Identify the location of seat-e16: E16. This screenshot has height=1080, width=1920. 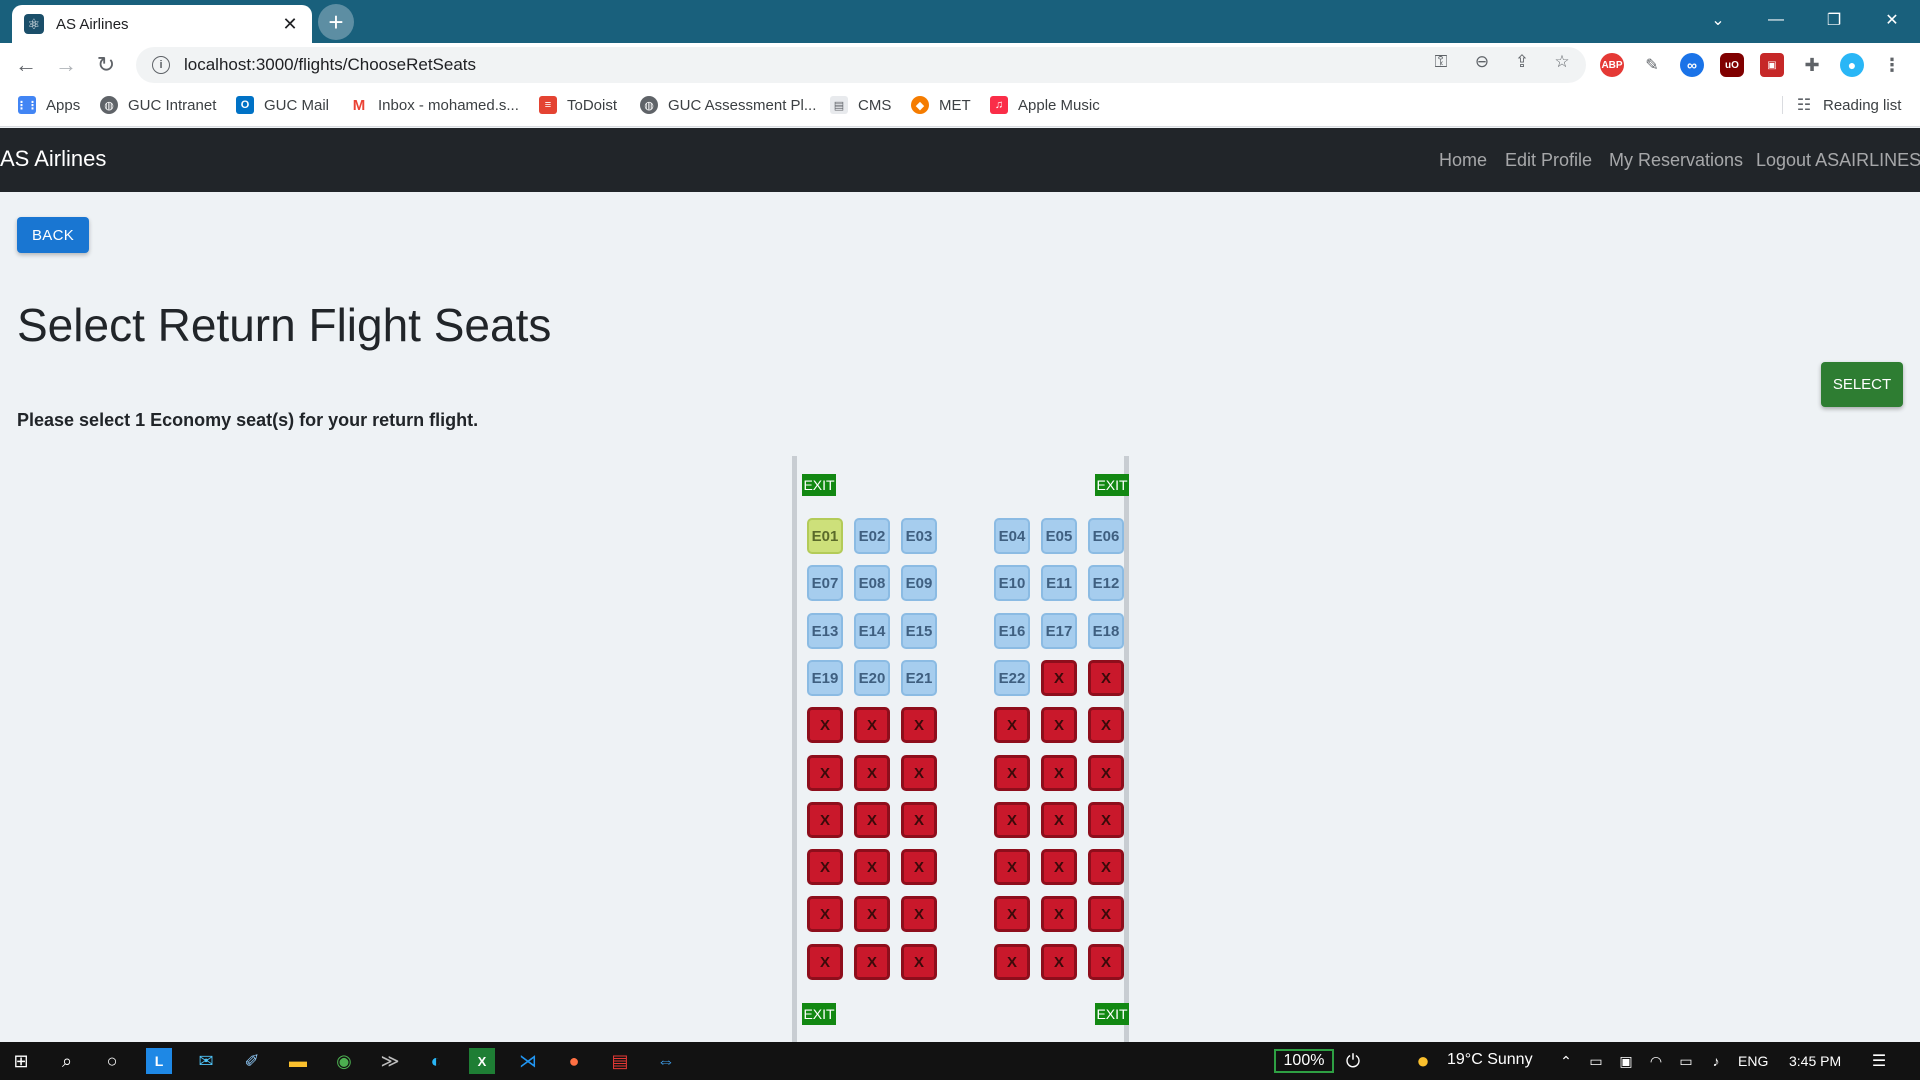
(1012, 631).